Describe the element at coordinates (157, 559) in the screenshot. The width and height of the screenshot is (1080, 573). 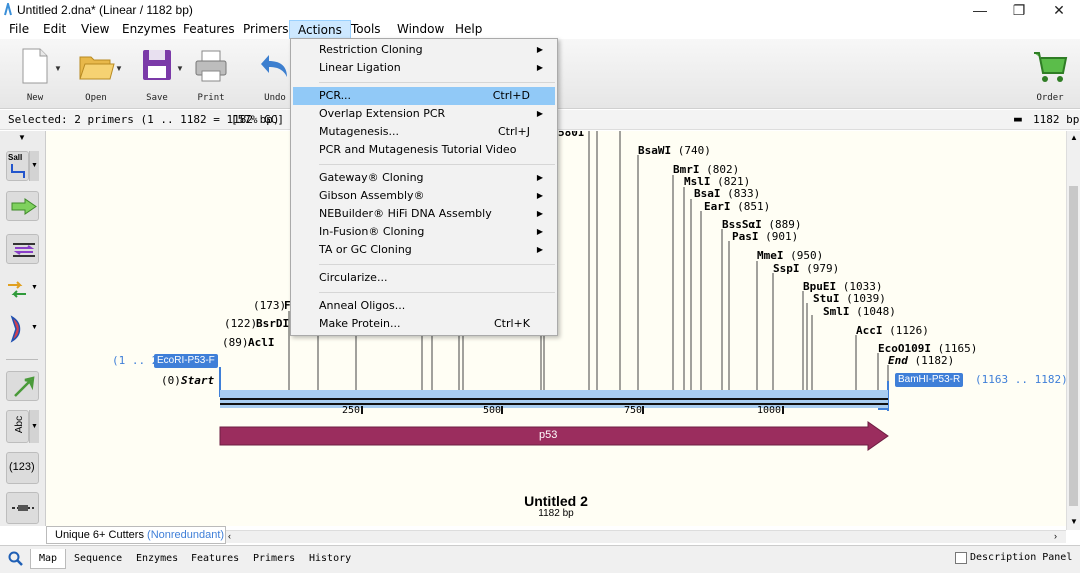
I see `tab-enzymes: Enzymes` at that location.